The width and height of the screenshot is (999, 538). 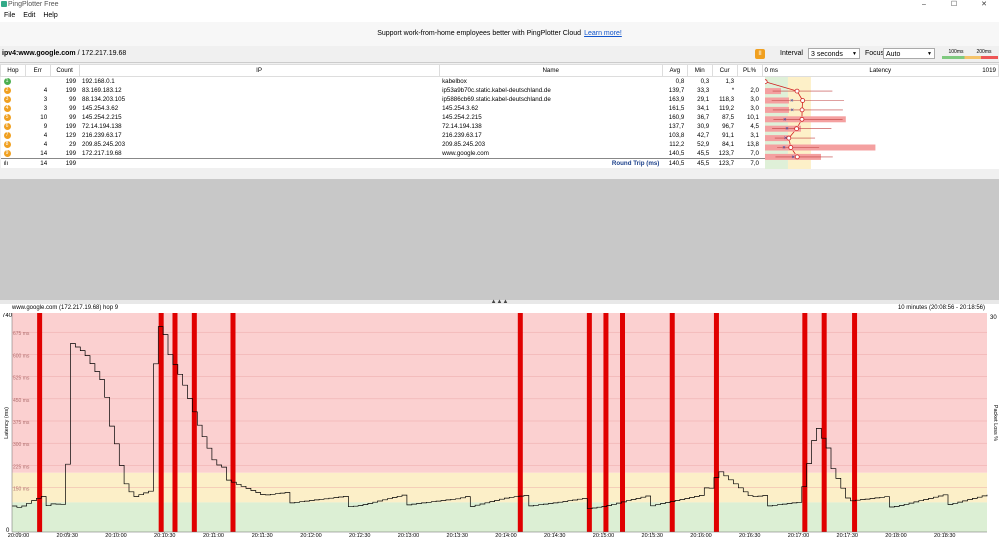 I want to click on x-tick-label: 20:16:00, so click(x=700, y=535).